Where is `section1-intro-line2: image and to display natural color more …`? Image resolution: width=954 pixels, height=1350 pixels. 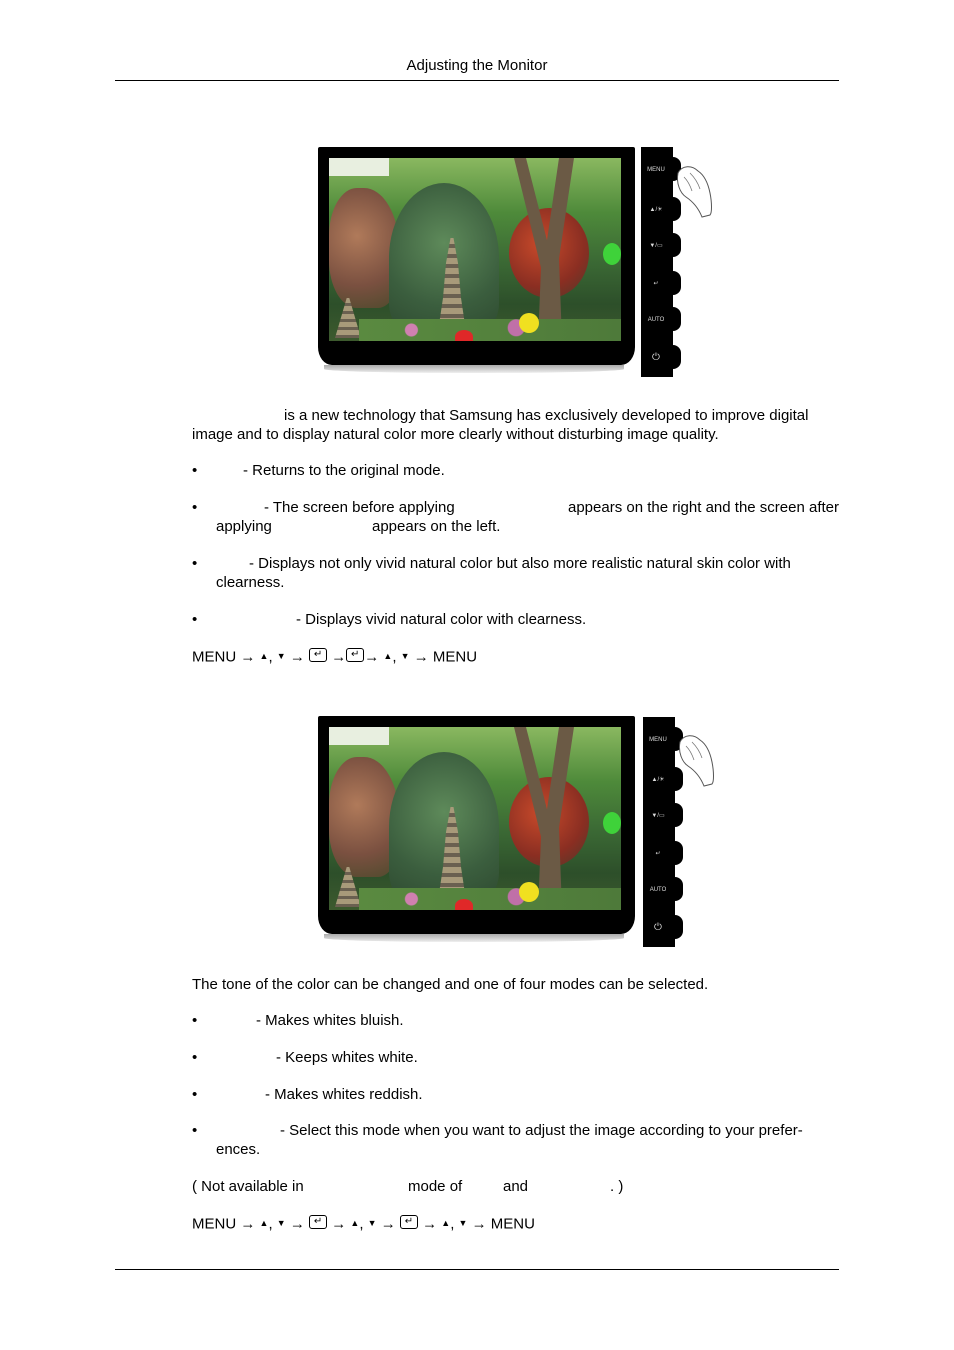 section1-intro-line2: image and to display natural color more … is located at coordinates (455, 434).